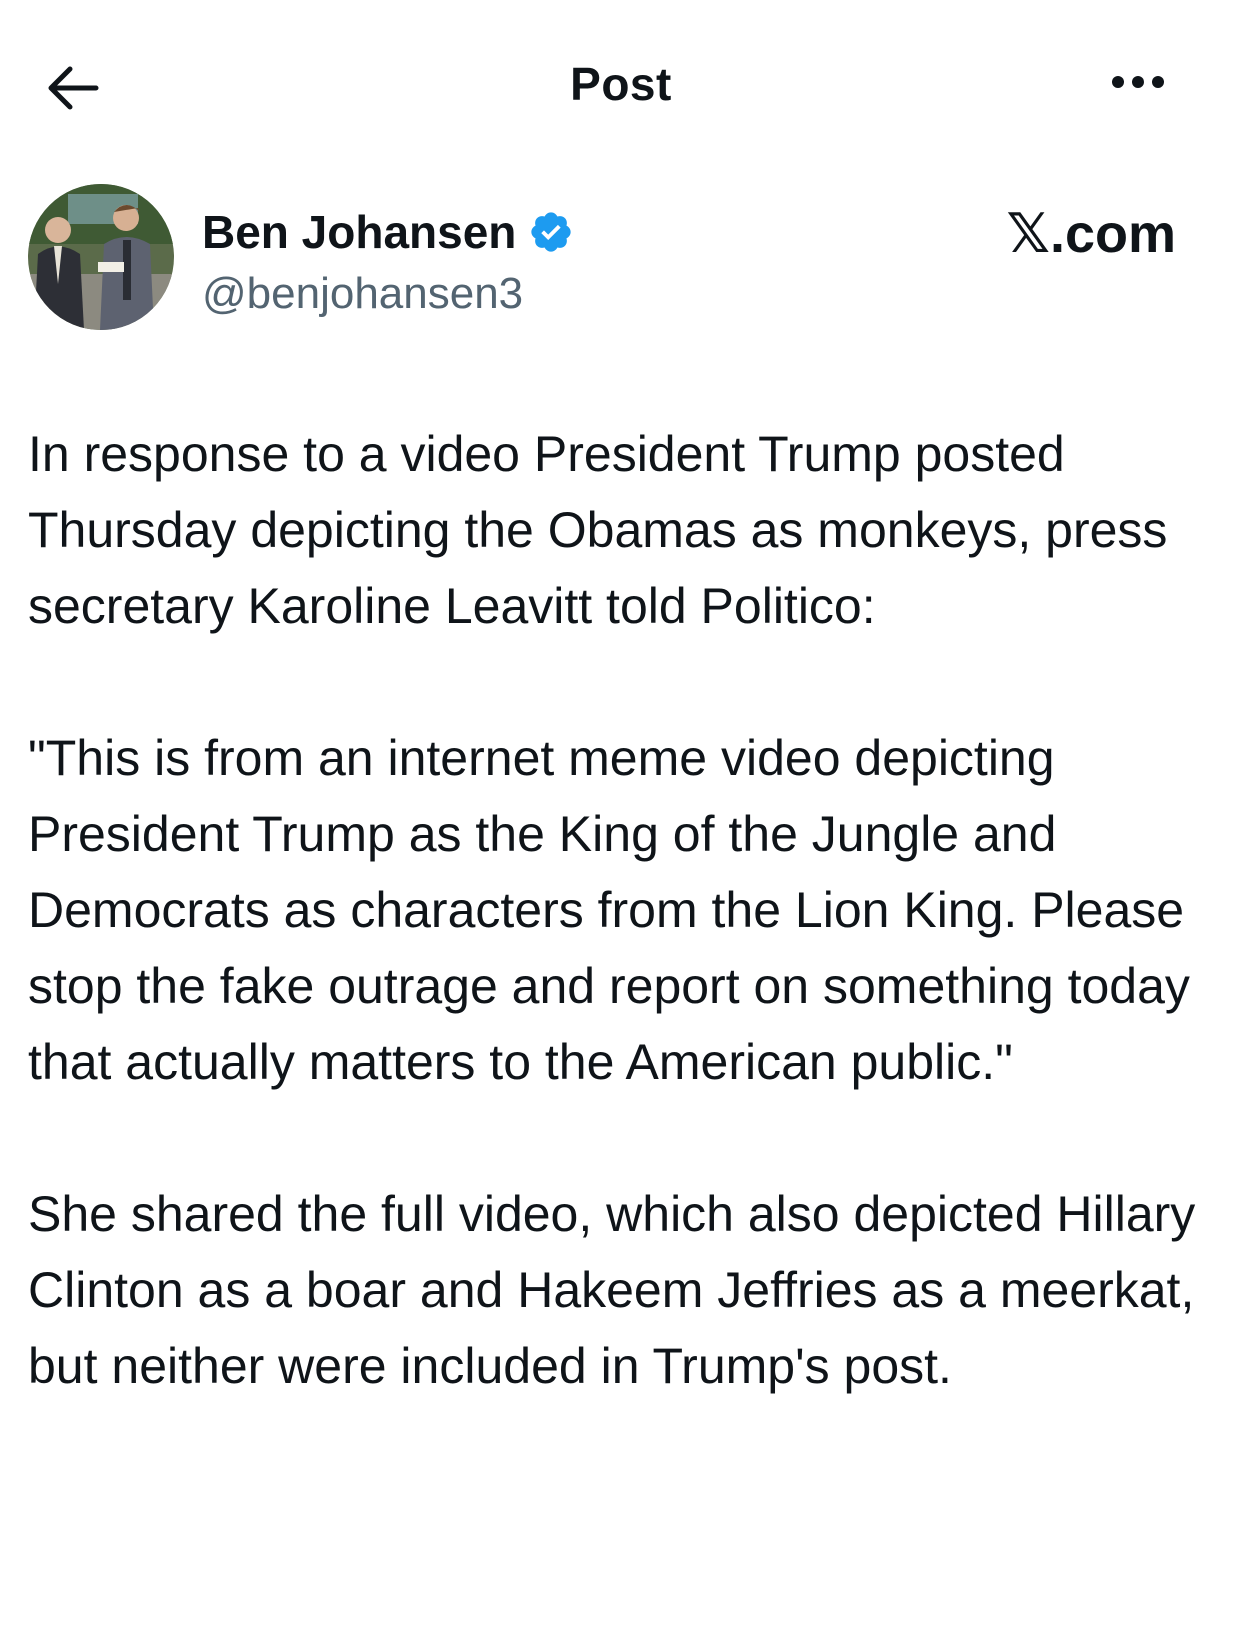  I want to click on page-title: Post, so click(621, 84).